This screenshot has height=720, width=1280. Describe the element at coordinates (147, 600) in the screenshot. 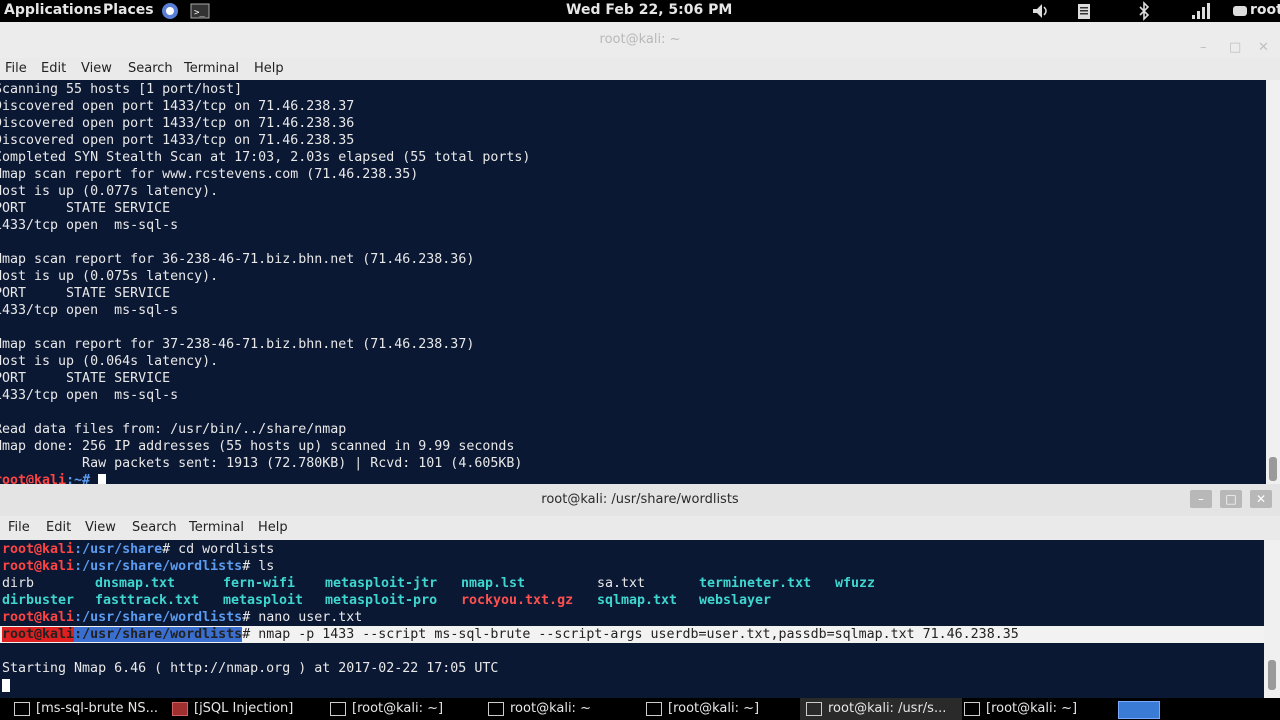

I see `ls-entry: fasttrack.txt` at that location.